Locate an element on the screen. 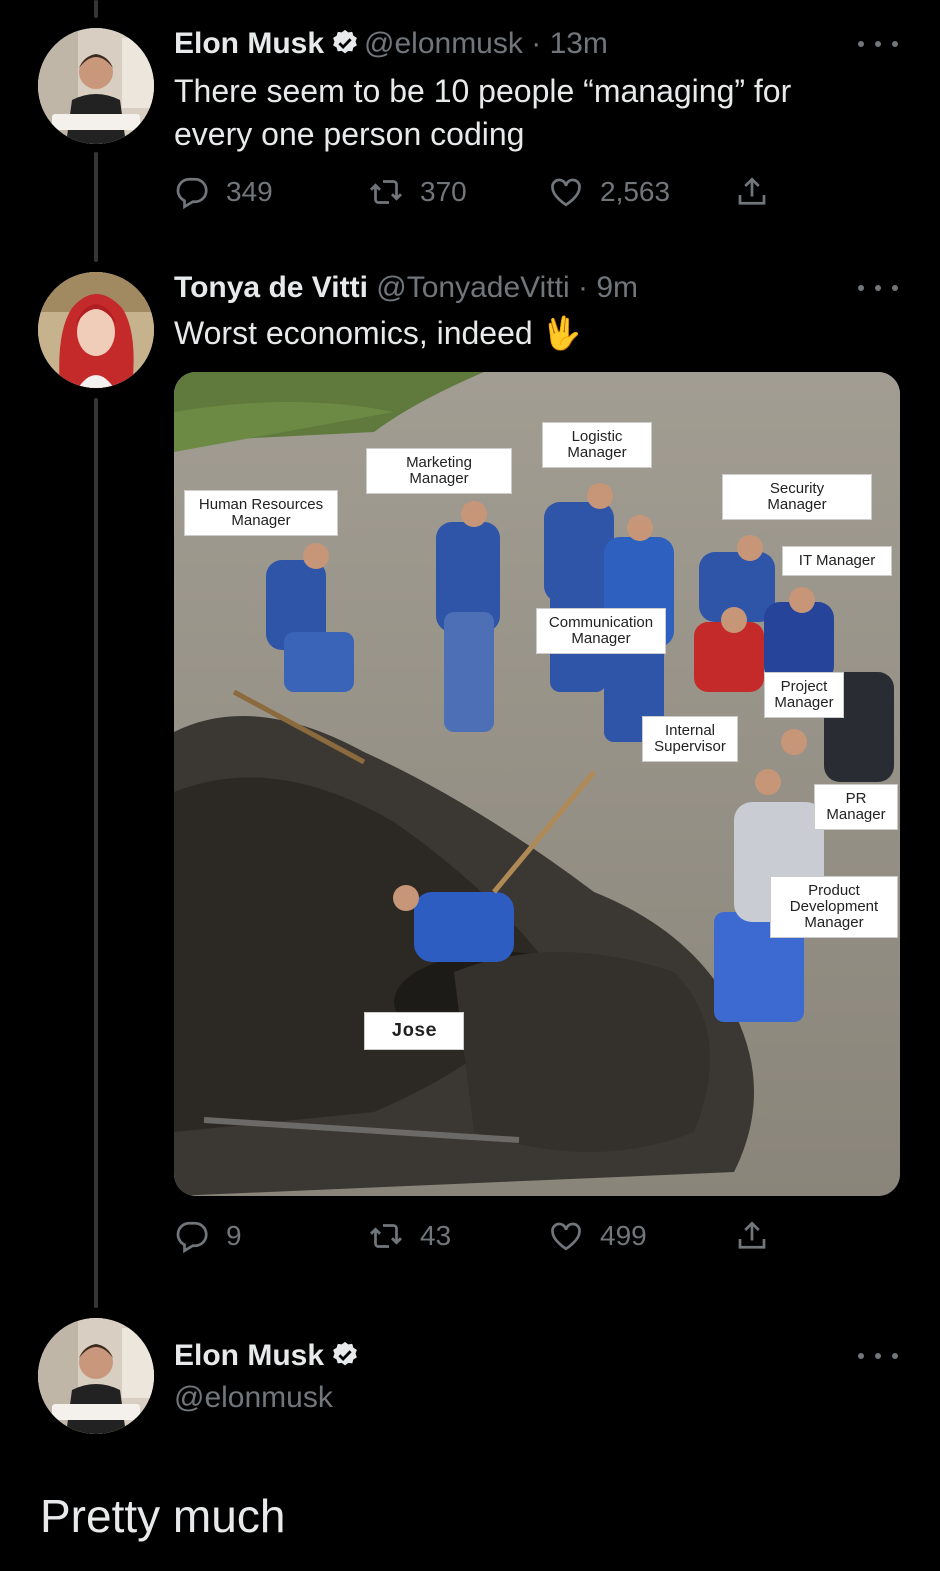 The image size is (940, 1571). tweet-actions: 9 43 499 is located at coordinates (484, 1236).